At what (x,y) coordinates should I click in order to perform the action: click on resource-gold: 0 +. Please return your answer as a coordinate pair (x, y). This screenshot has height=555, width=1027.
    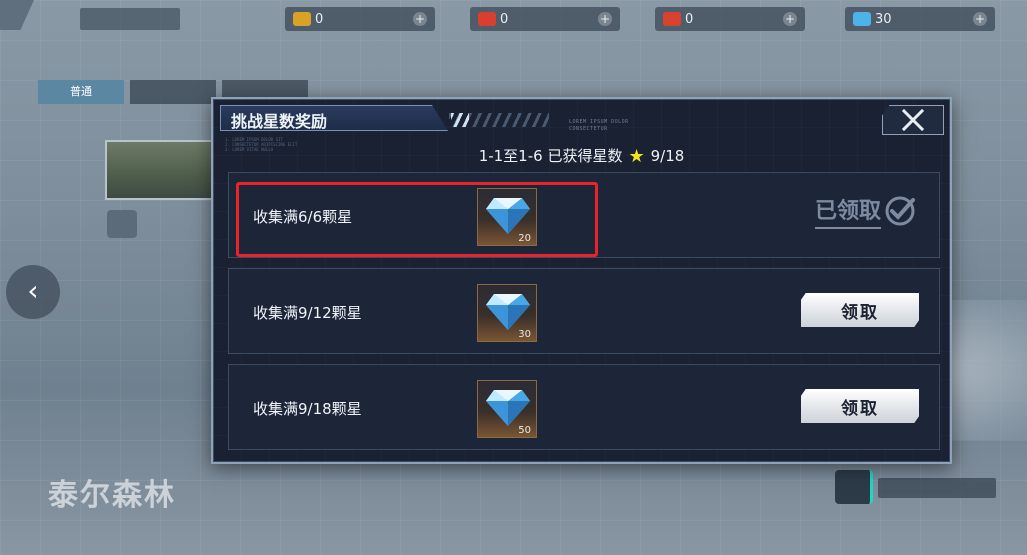
    Looking at the image, I should click on (360, 19).